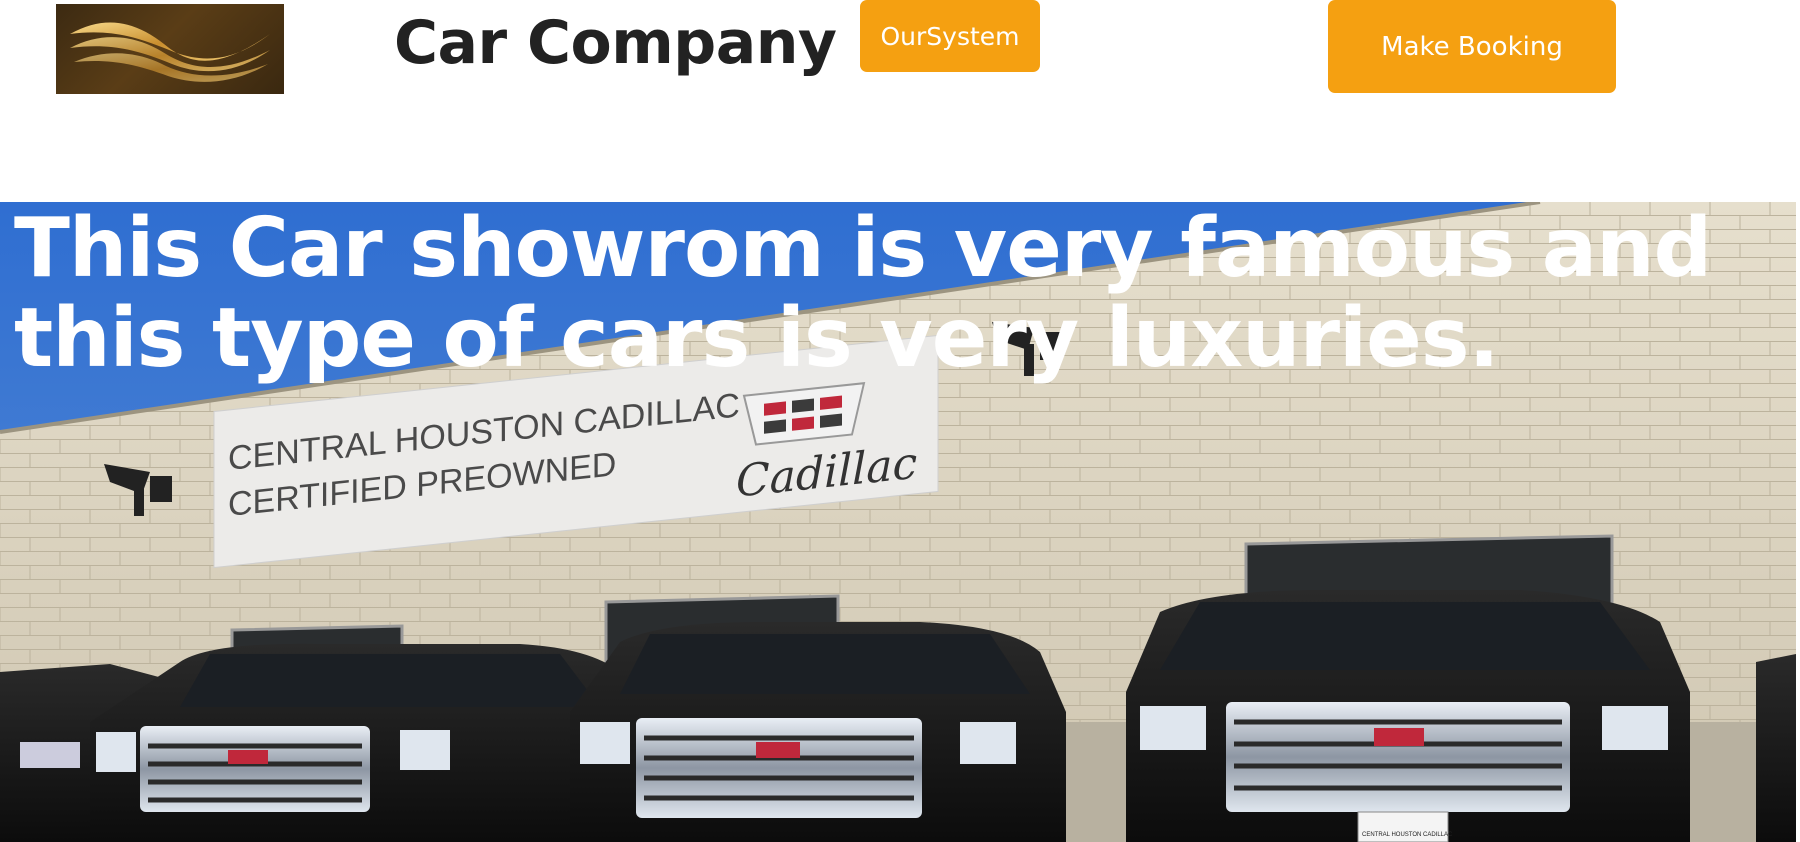  What do you see at coordinates (170, 52) in the screenshot?
I see `golden-wave-logo-icon` at bounding box center [170, 52].